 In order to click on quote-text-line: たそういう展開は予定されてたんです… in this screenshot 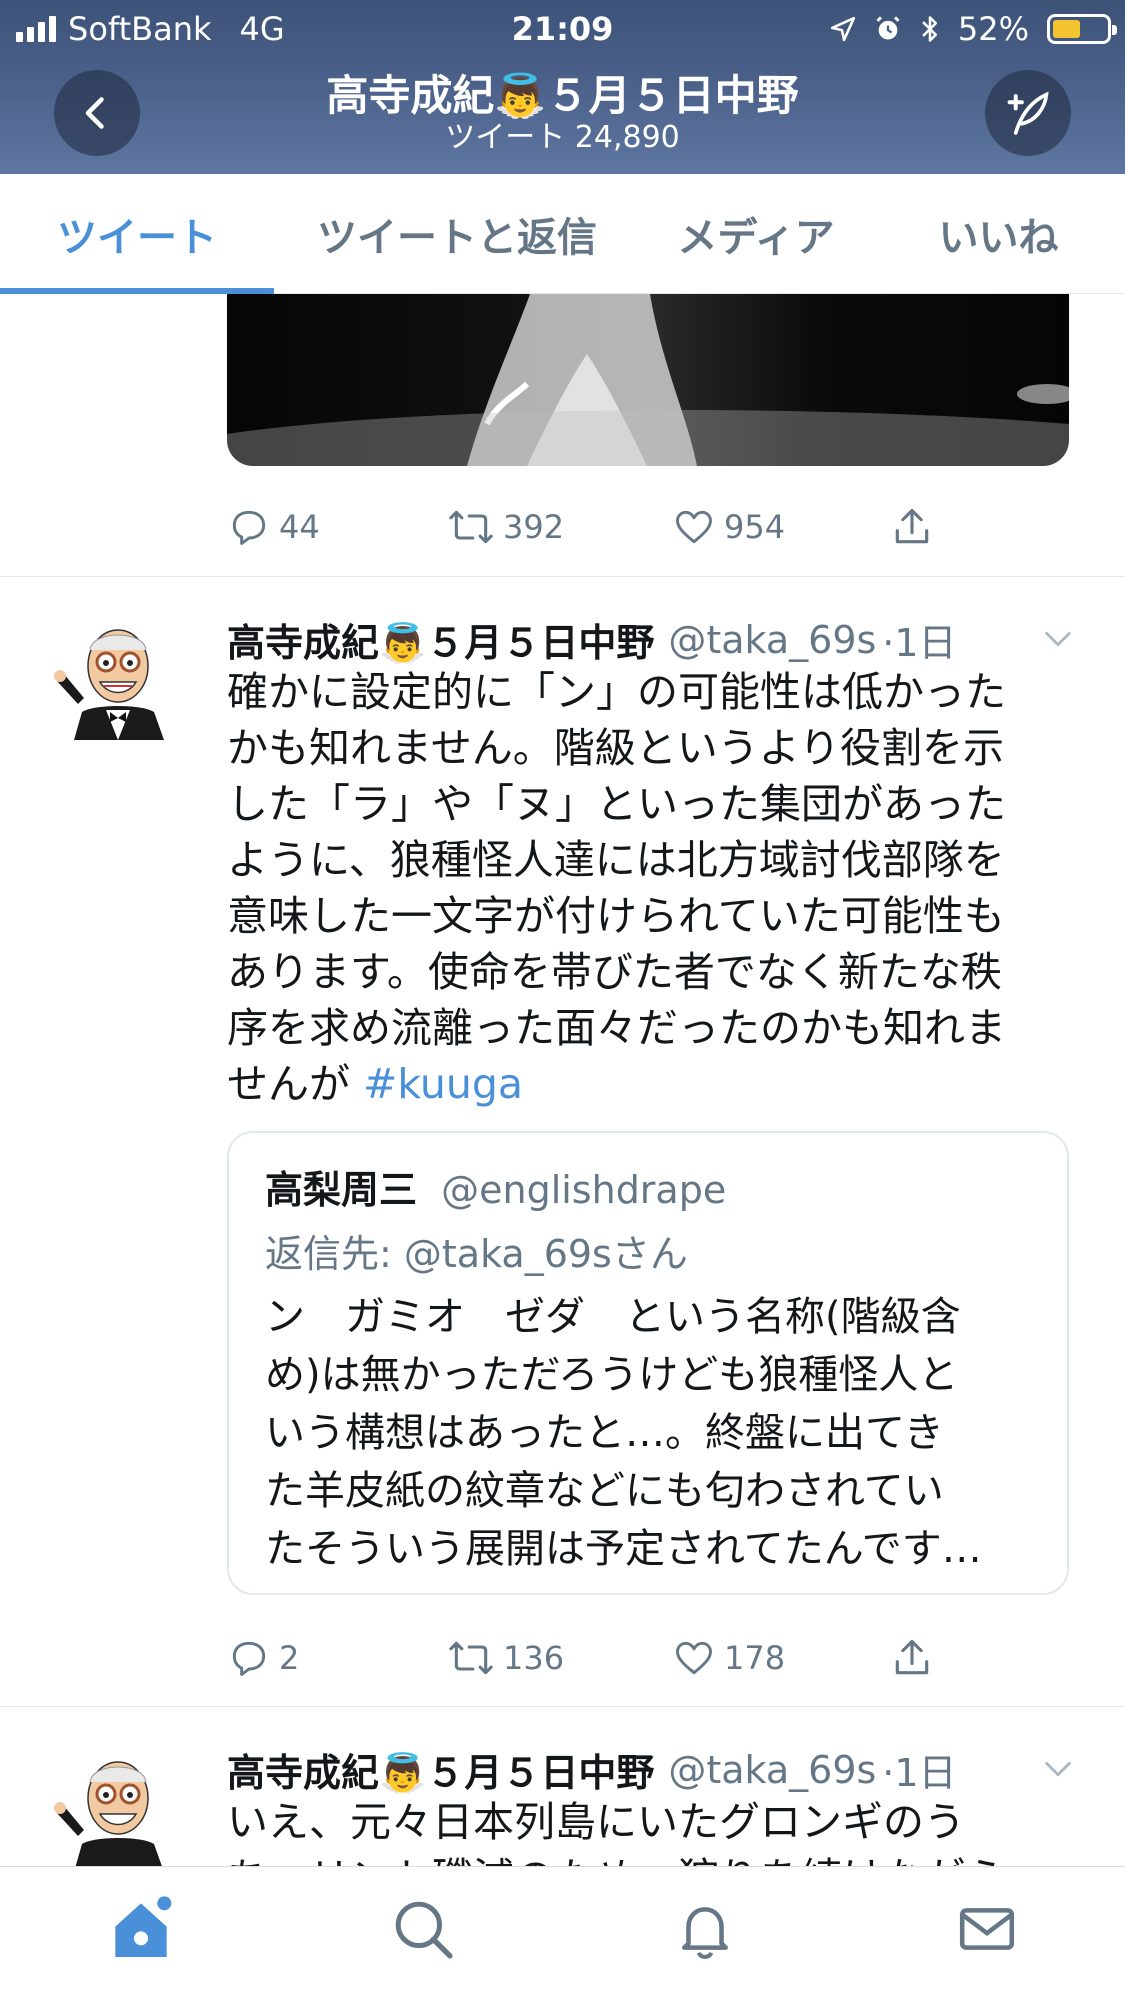, I will do `click(623, 1549)`.